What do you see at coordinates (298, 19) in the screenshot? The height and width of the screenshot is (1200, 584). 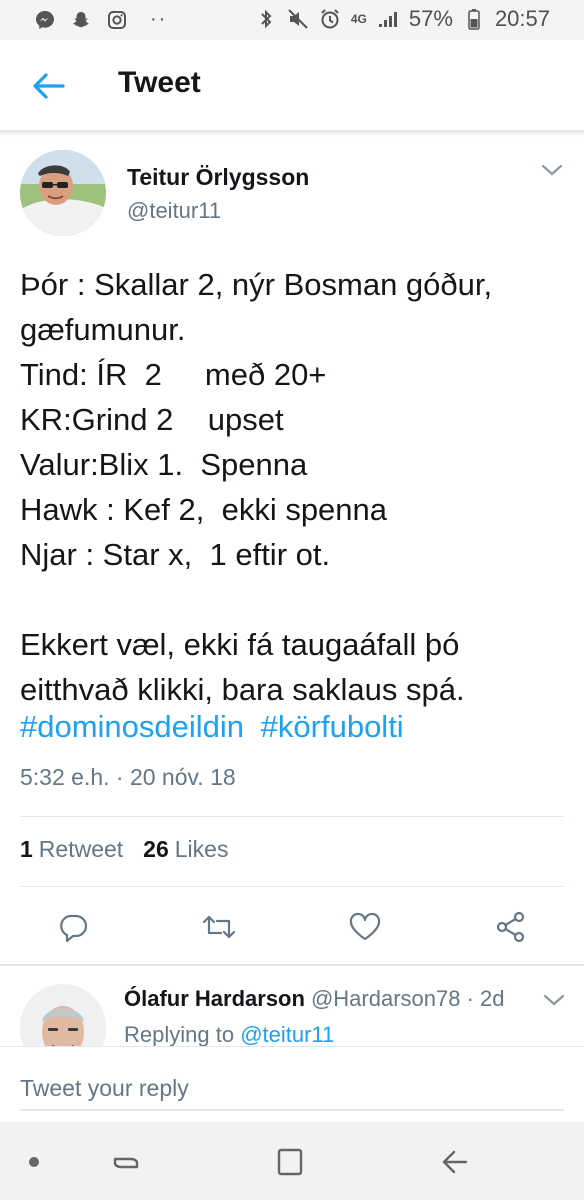 I see `mute-icon` at bounding box center [298, 19].